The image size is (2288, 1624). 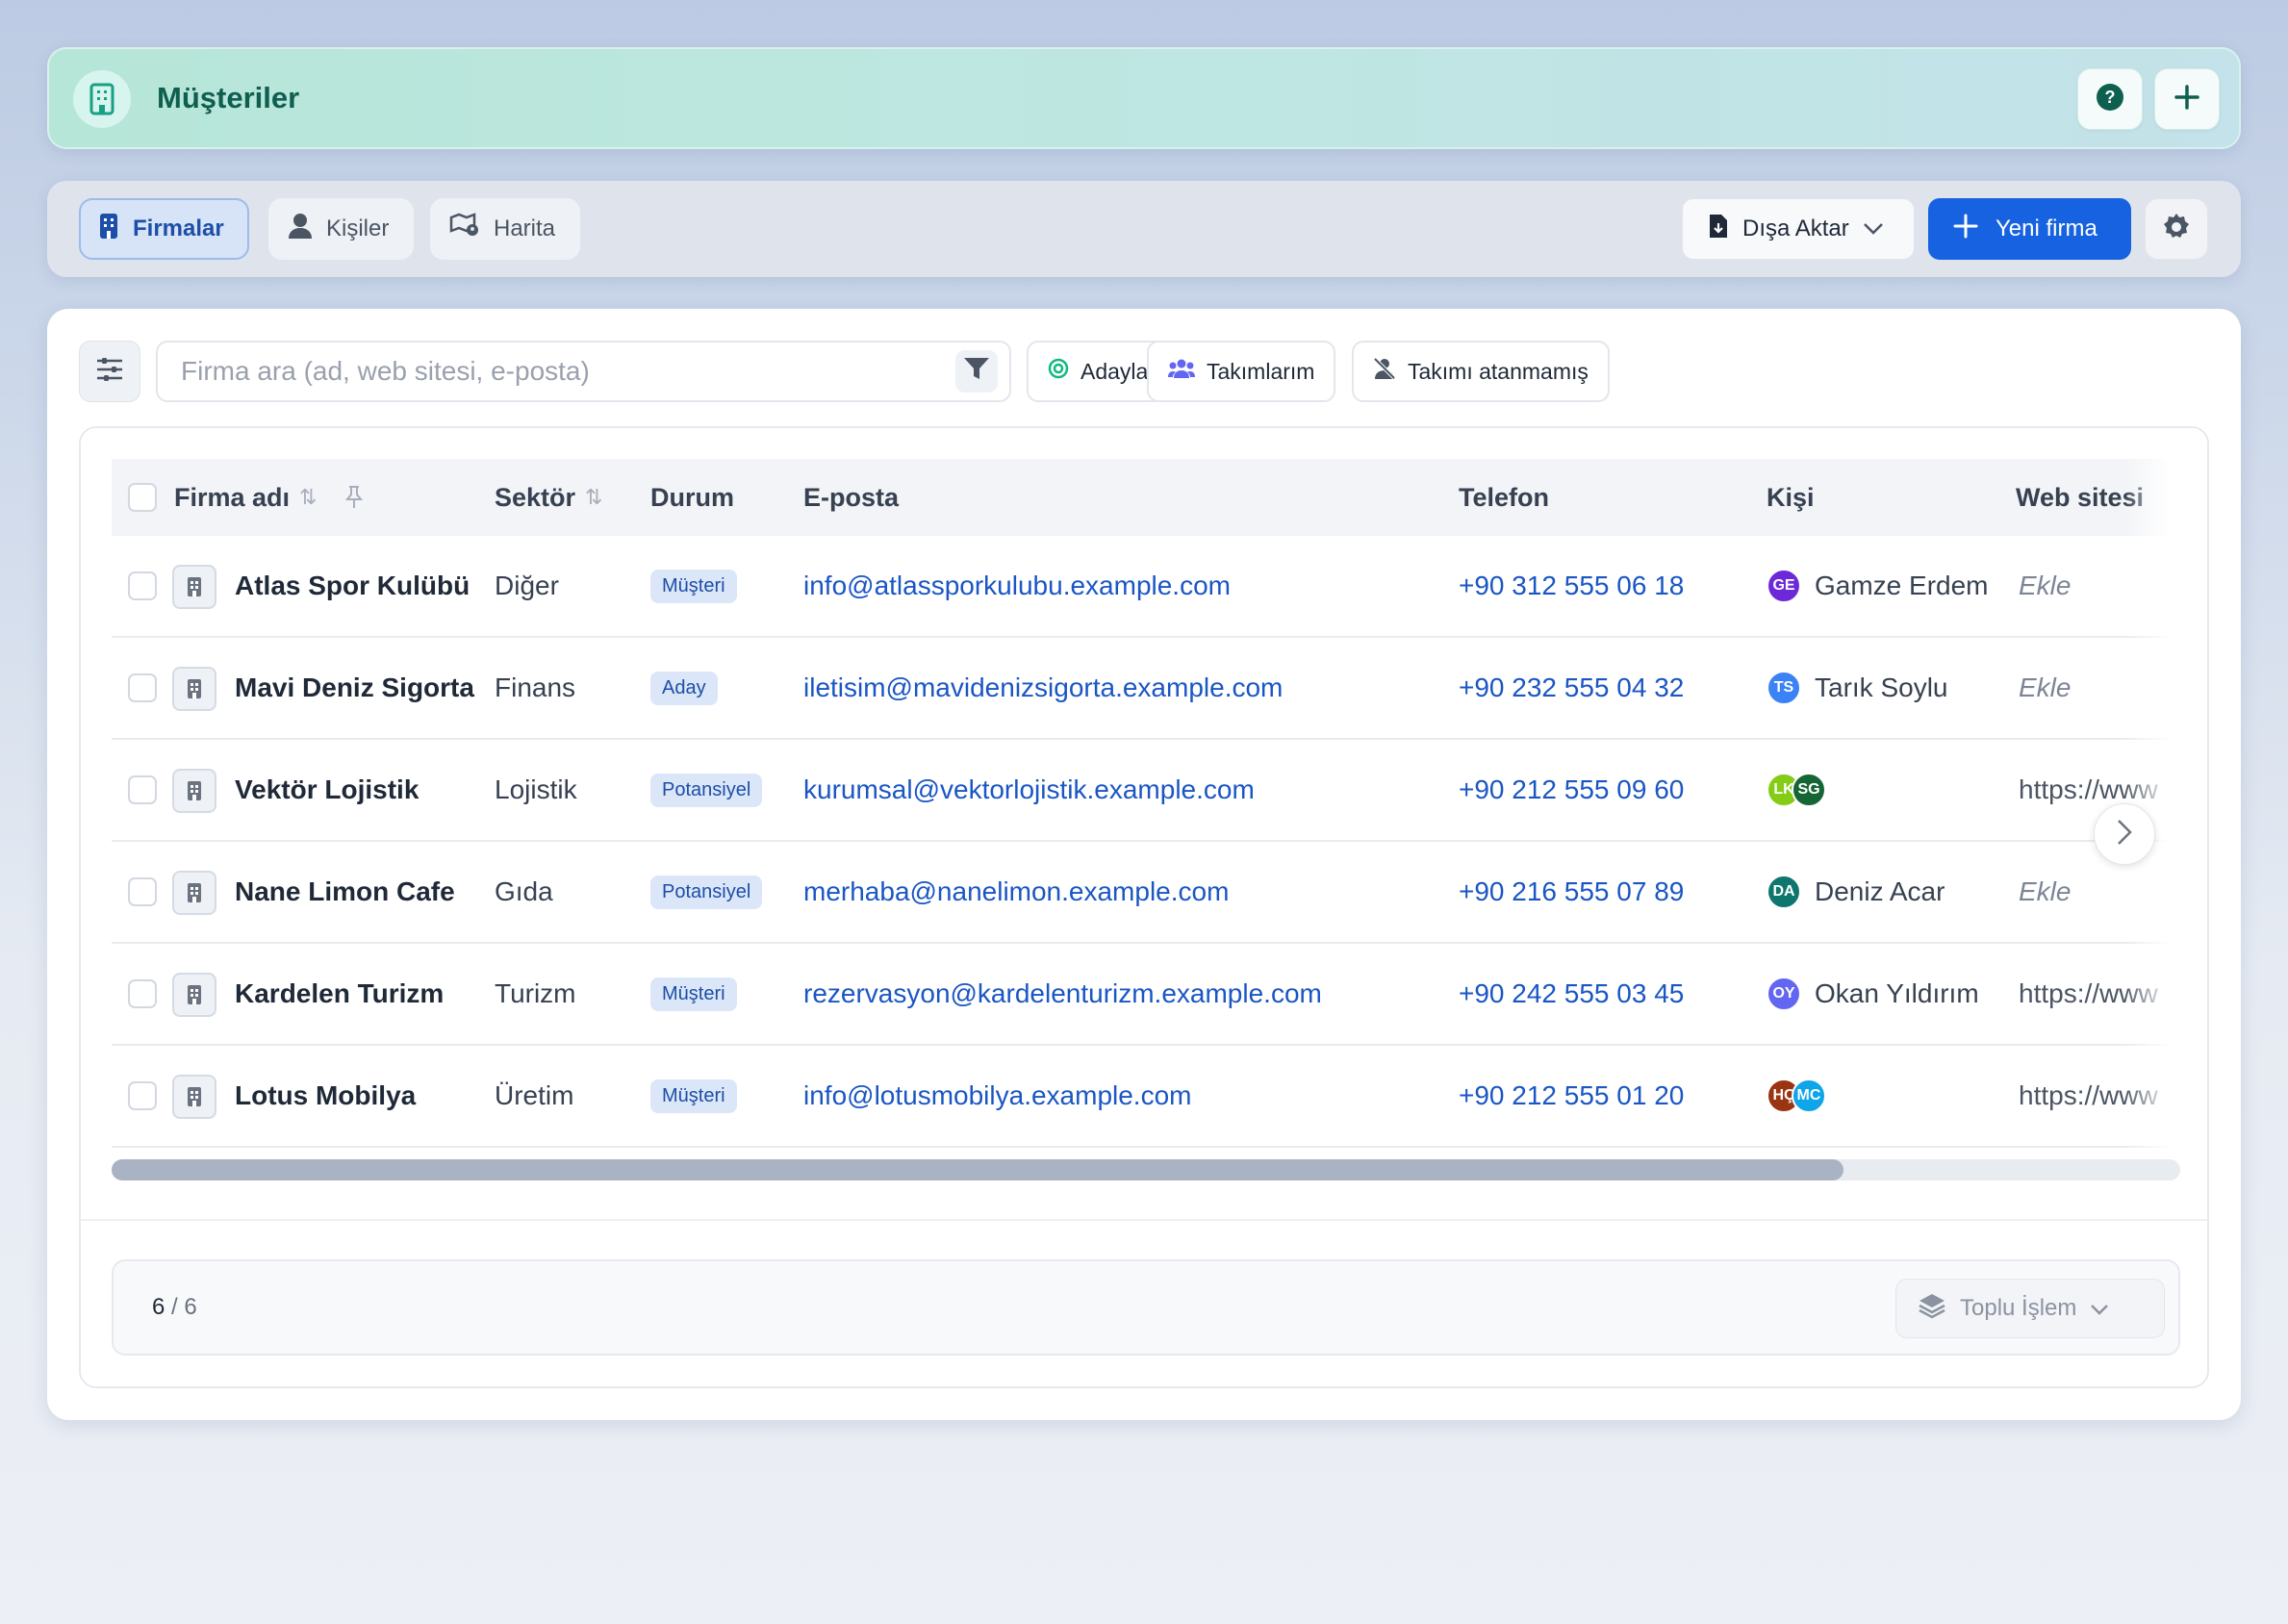 I want to click on search-placeholder: Firma ara (ad, web sitesi, e-posta), so click(x=385, y=371).